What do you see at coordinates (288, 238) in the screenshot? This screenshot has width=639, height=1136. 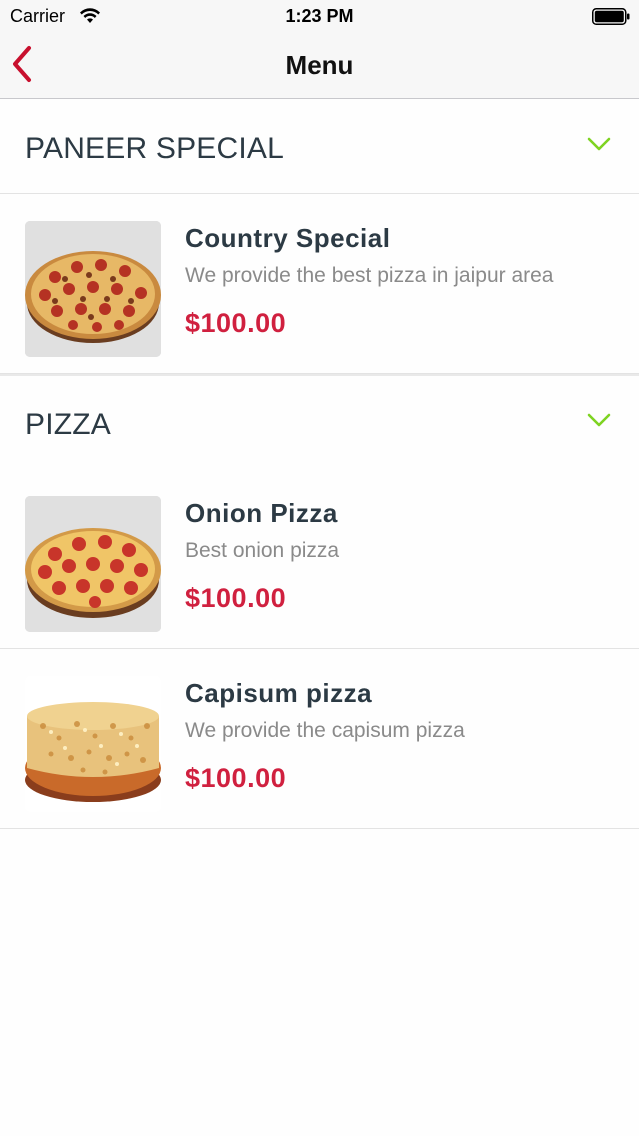 I see `item-name: Country Special` at bounding box center [288, 238].